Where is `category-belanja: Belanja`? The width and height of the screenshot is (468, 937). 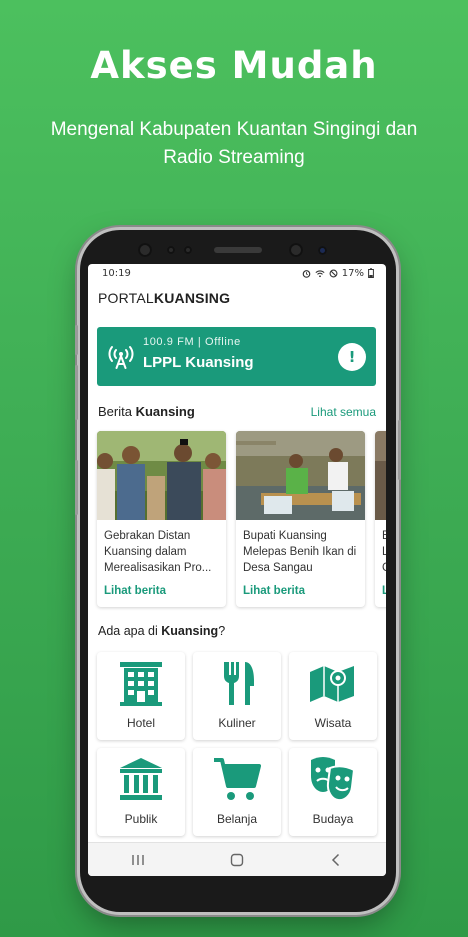 category-belanja: Belanja is located at coordinates (237, 792).